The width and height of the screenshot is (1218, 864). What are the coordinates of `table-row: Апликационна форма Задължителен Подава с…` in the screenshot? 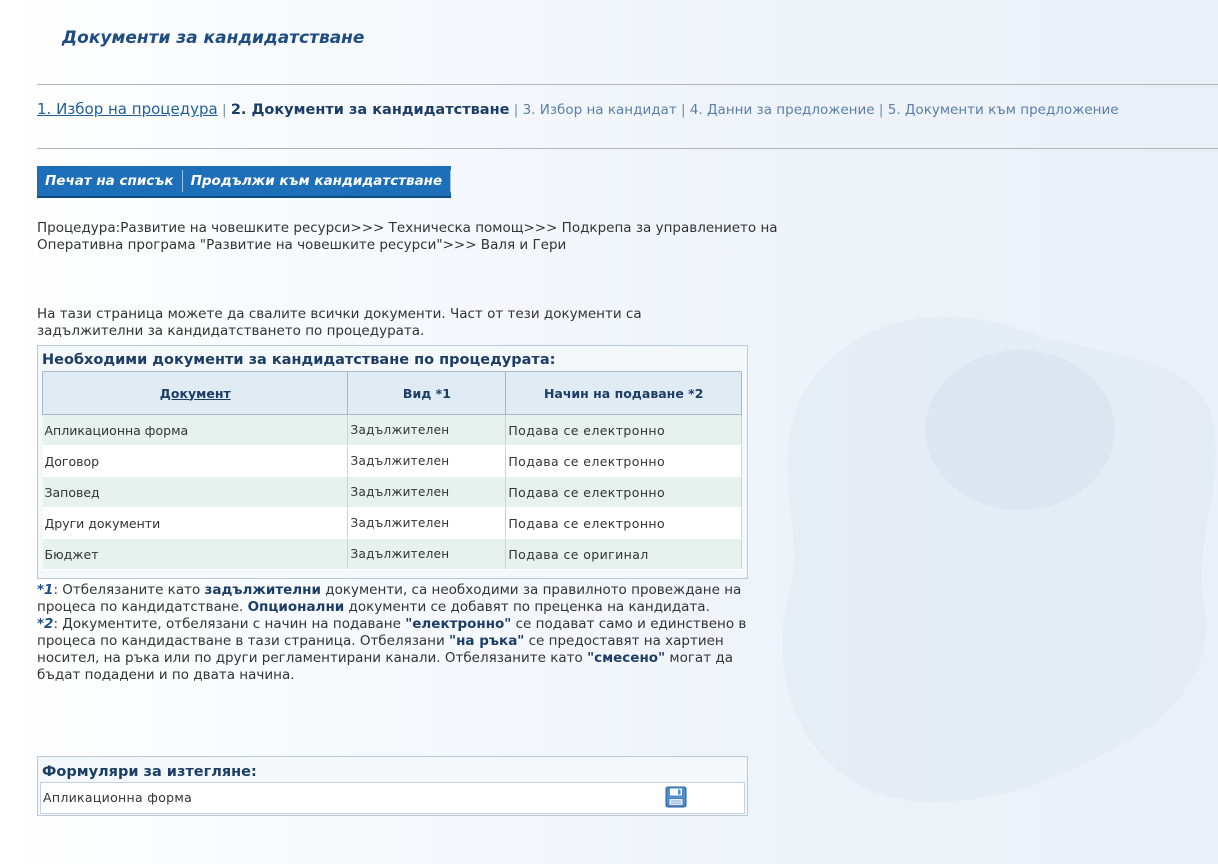 It's located at (392, 430).